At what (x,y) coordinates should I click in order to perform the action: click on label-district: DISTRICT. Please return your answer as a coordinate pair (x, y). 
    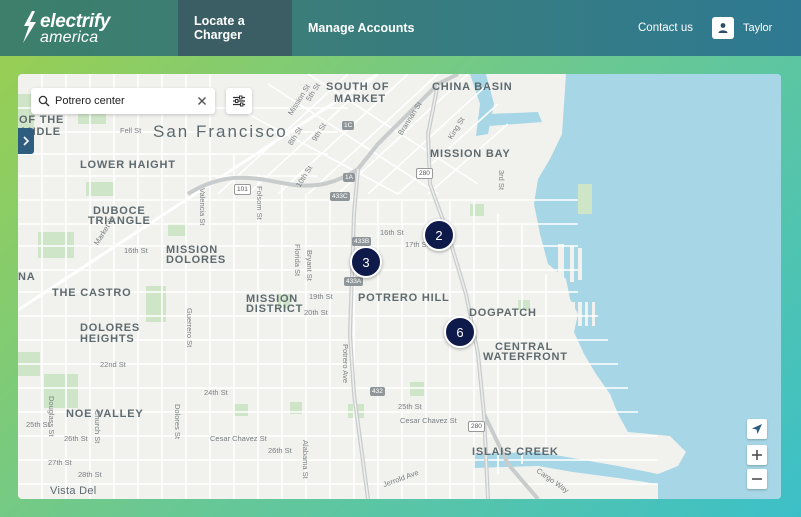
    Looking at the image, I should click on (275, 309).